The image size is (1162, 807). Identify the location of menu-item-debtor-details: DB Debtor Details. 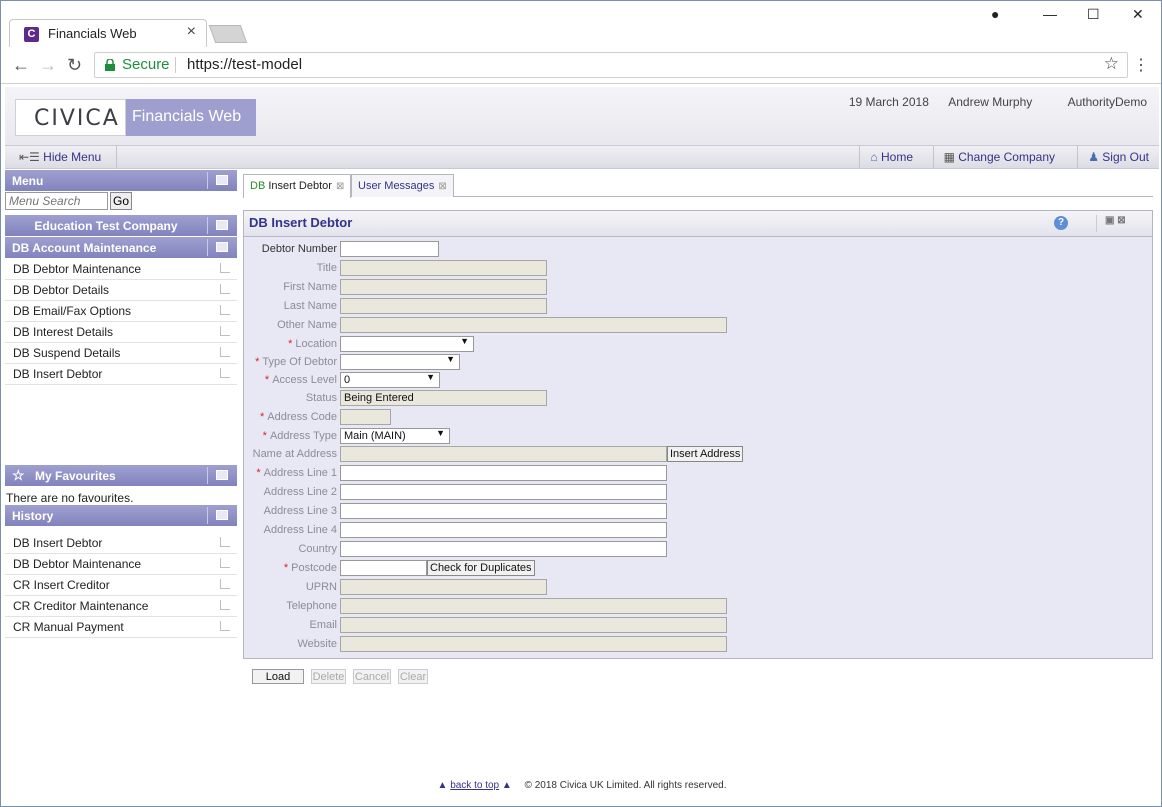
(121, 290).